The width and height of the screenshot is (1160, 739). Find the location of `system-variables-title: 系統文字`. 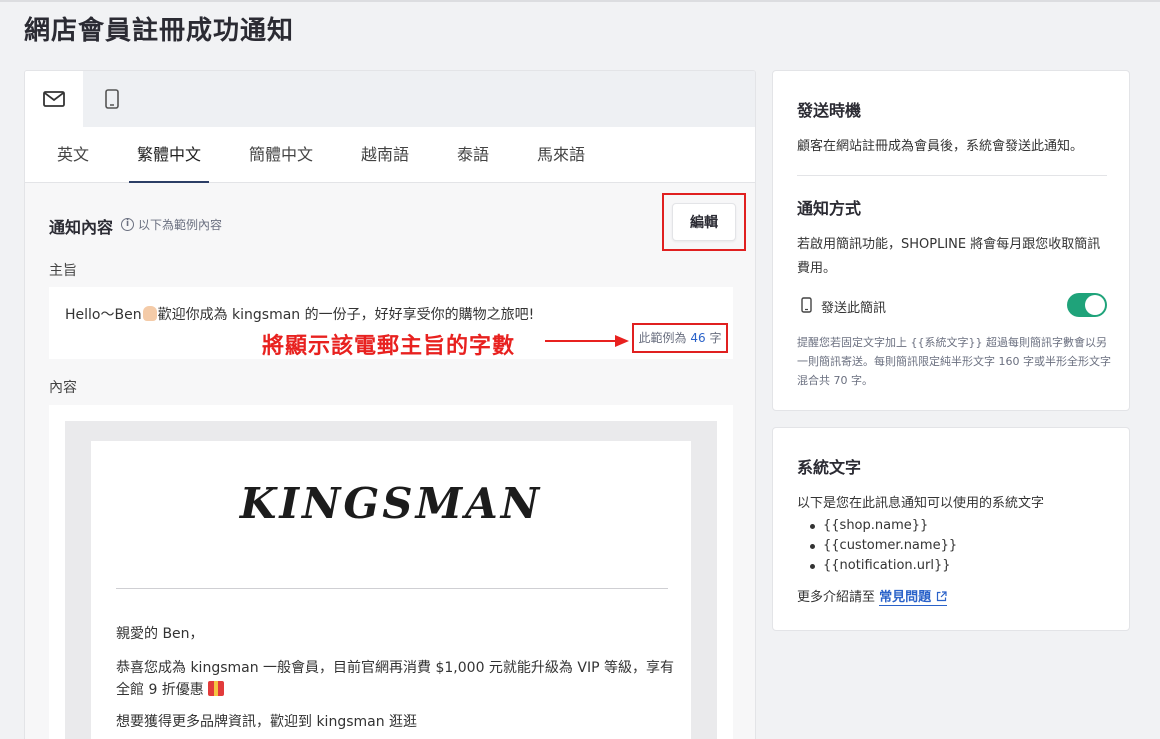

system-variables-title: 系統文字 is located at coordinates (829, 467).